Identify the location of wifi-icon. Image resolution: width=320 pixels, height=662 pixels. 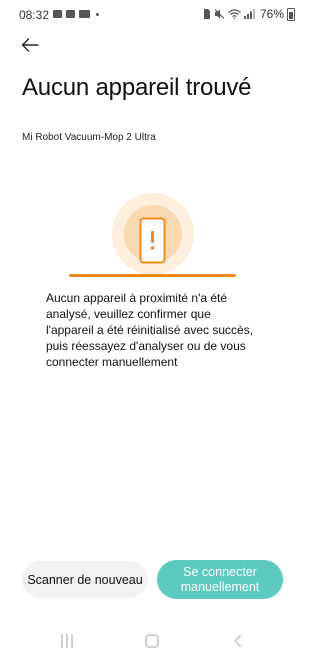
(234, 14).